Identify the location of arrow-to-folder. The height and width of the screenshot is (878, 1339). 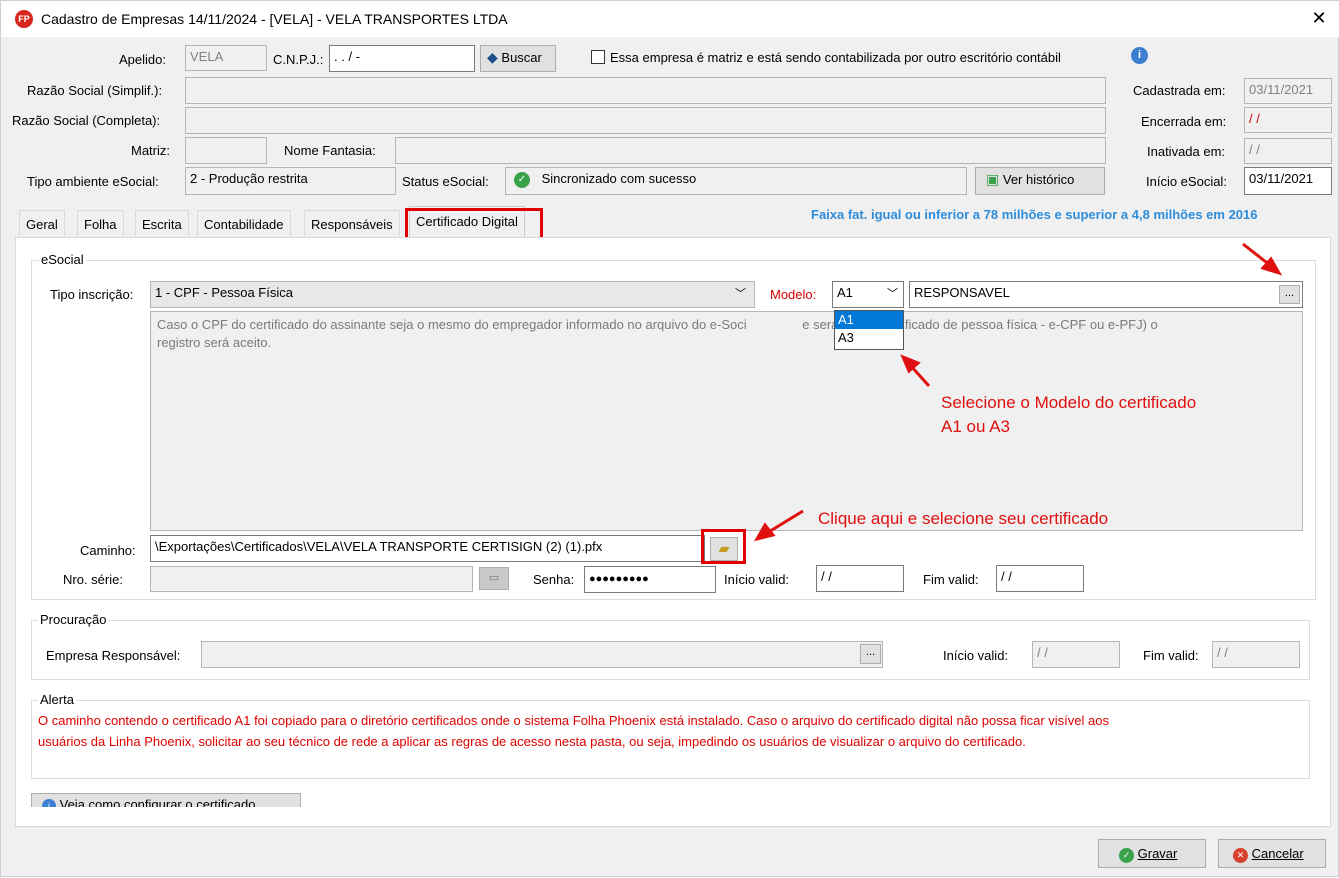
(785, 522).